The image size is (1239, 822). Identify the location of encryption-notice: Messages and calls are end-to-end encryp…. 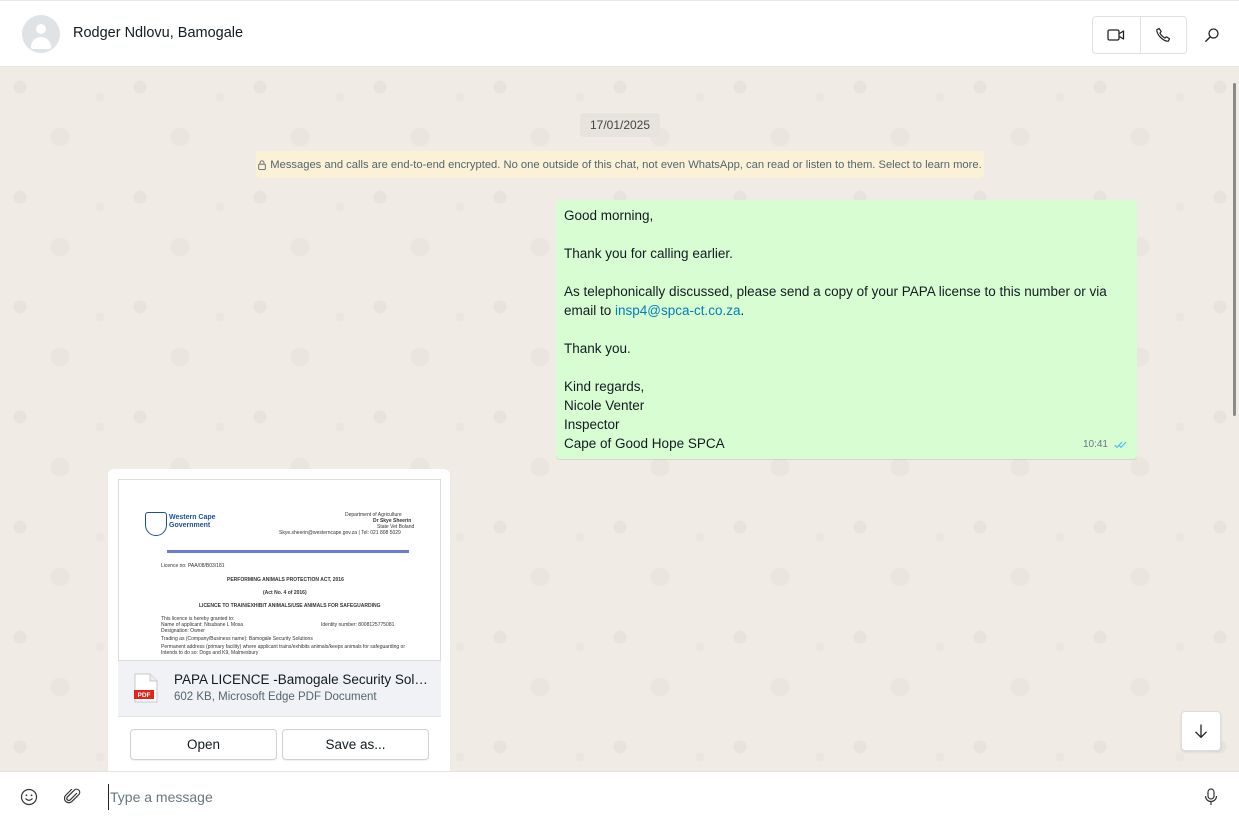
(620, 164).